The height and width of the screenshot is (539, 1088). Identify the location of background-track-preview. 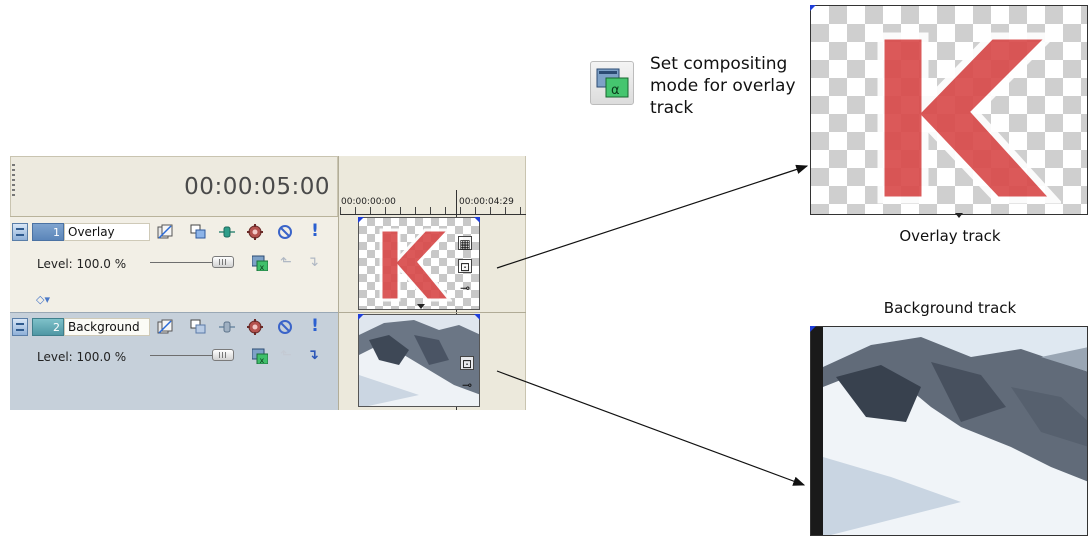
(949, 431).